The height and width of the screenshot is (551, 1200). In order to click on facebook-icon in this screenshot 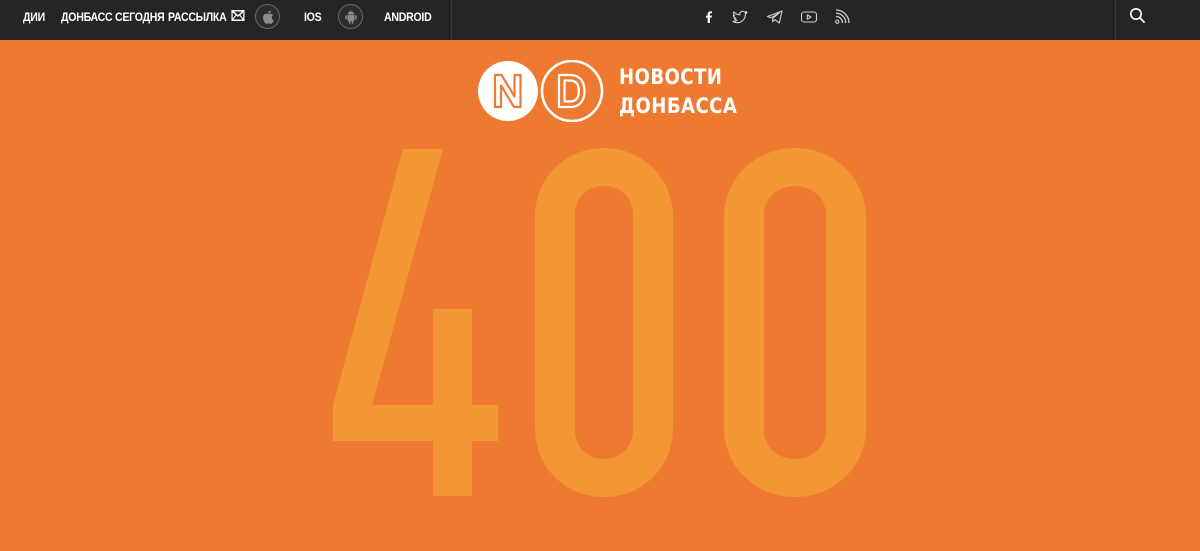, I will do `click(709, 17)`.